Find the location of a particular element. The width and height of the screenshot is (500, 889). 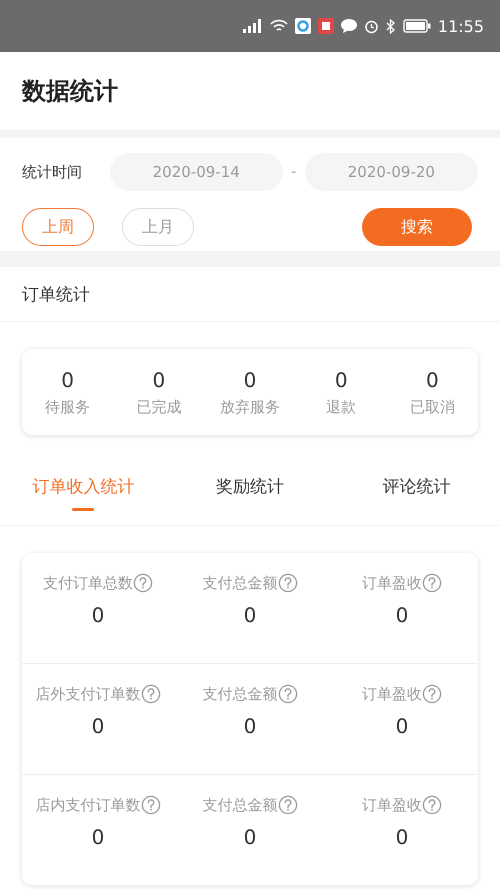

stat-label: 支付订单总数 is located at coordinates (88, 583).